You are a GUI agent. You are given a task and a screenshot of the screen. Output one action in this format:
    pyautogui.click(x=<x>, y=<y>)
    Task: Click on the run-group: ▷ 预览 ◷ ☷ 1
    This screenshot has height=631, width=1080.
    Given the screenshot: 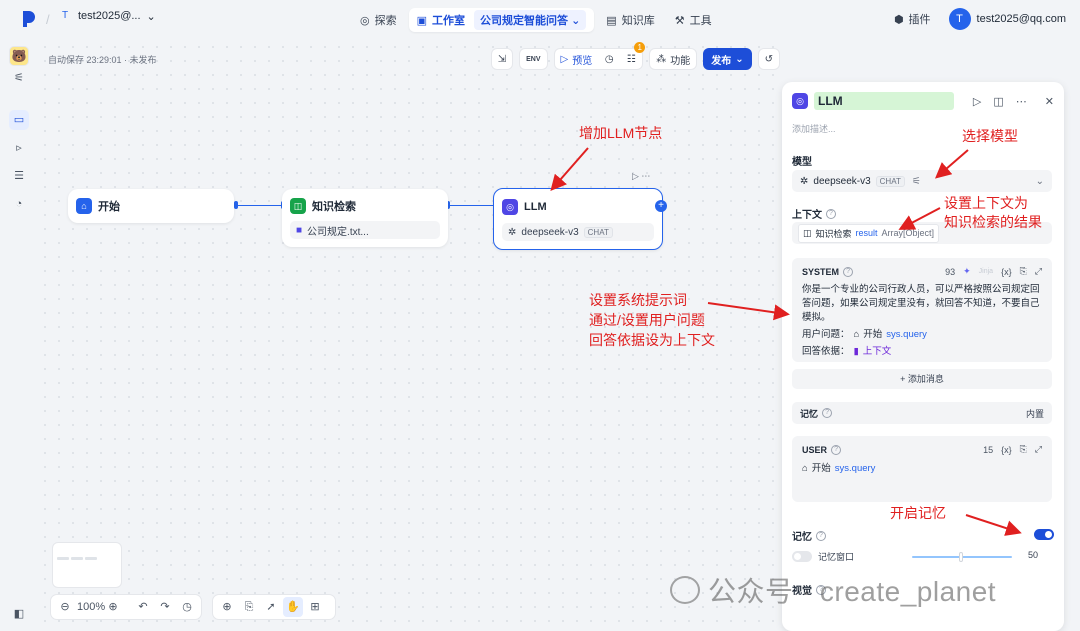 What is the action you would take?
    pyautogui.click(x=599, y=56)
    